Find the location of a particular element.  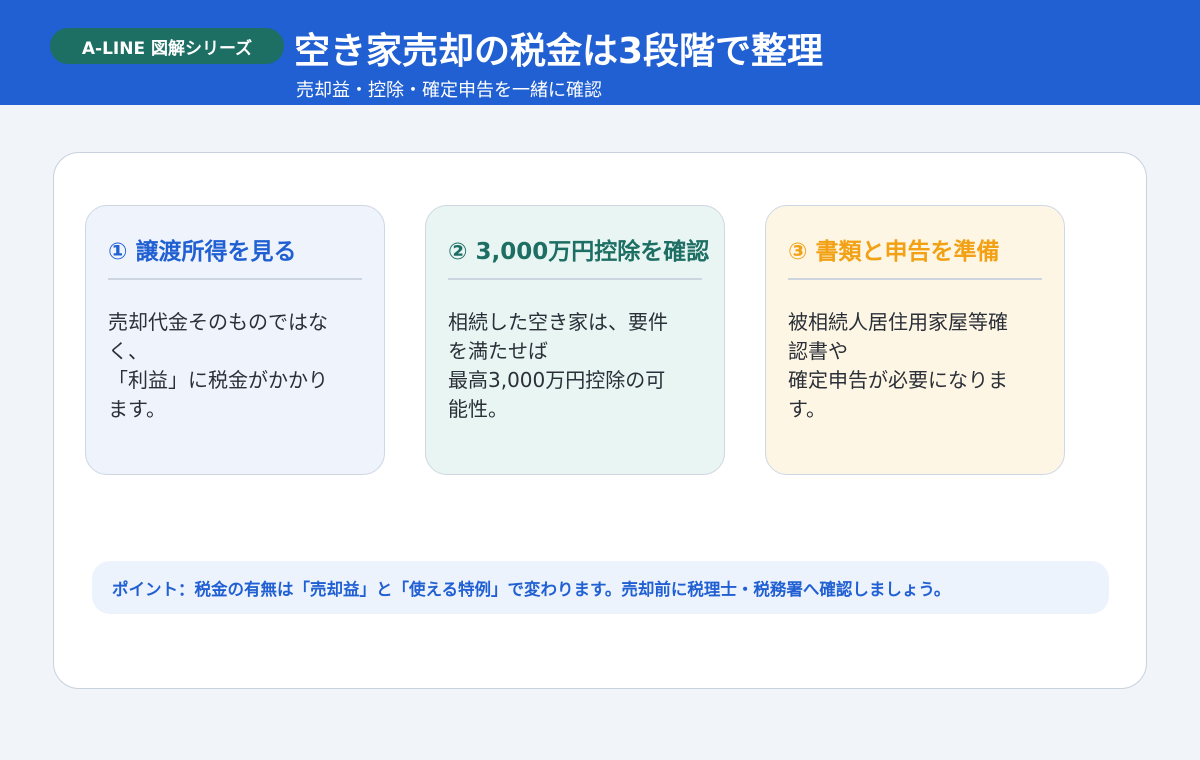

card-body-line: 売却代金そのものではな is located at coordinates (218, 322).